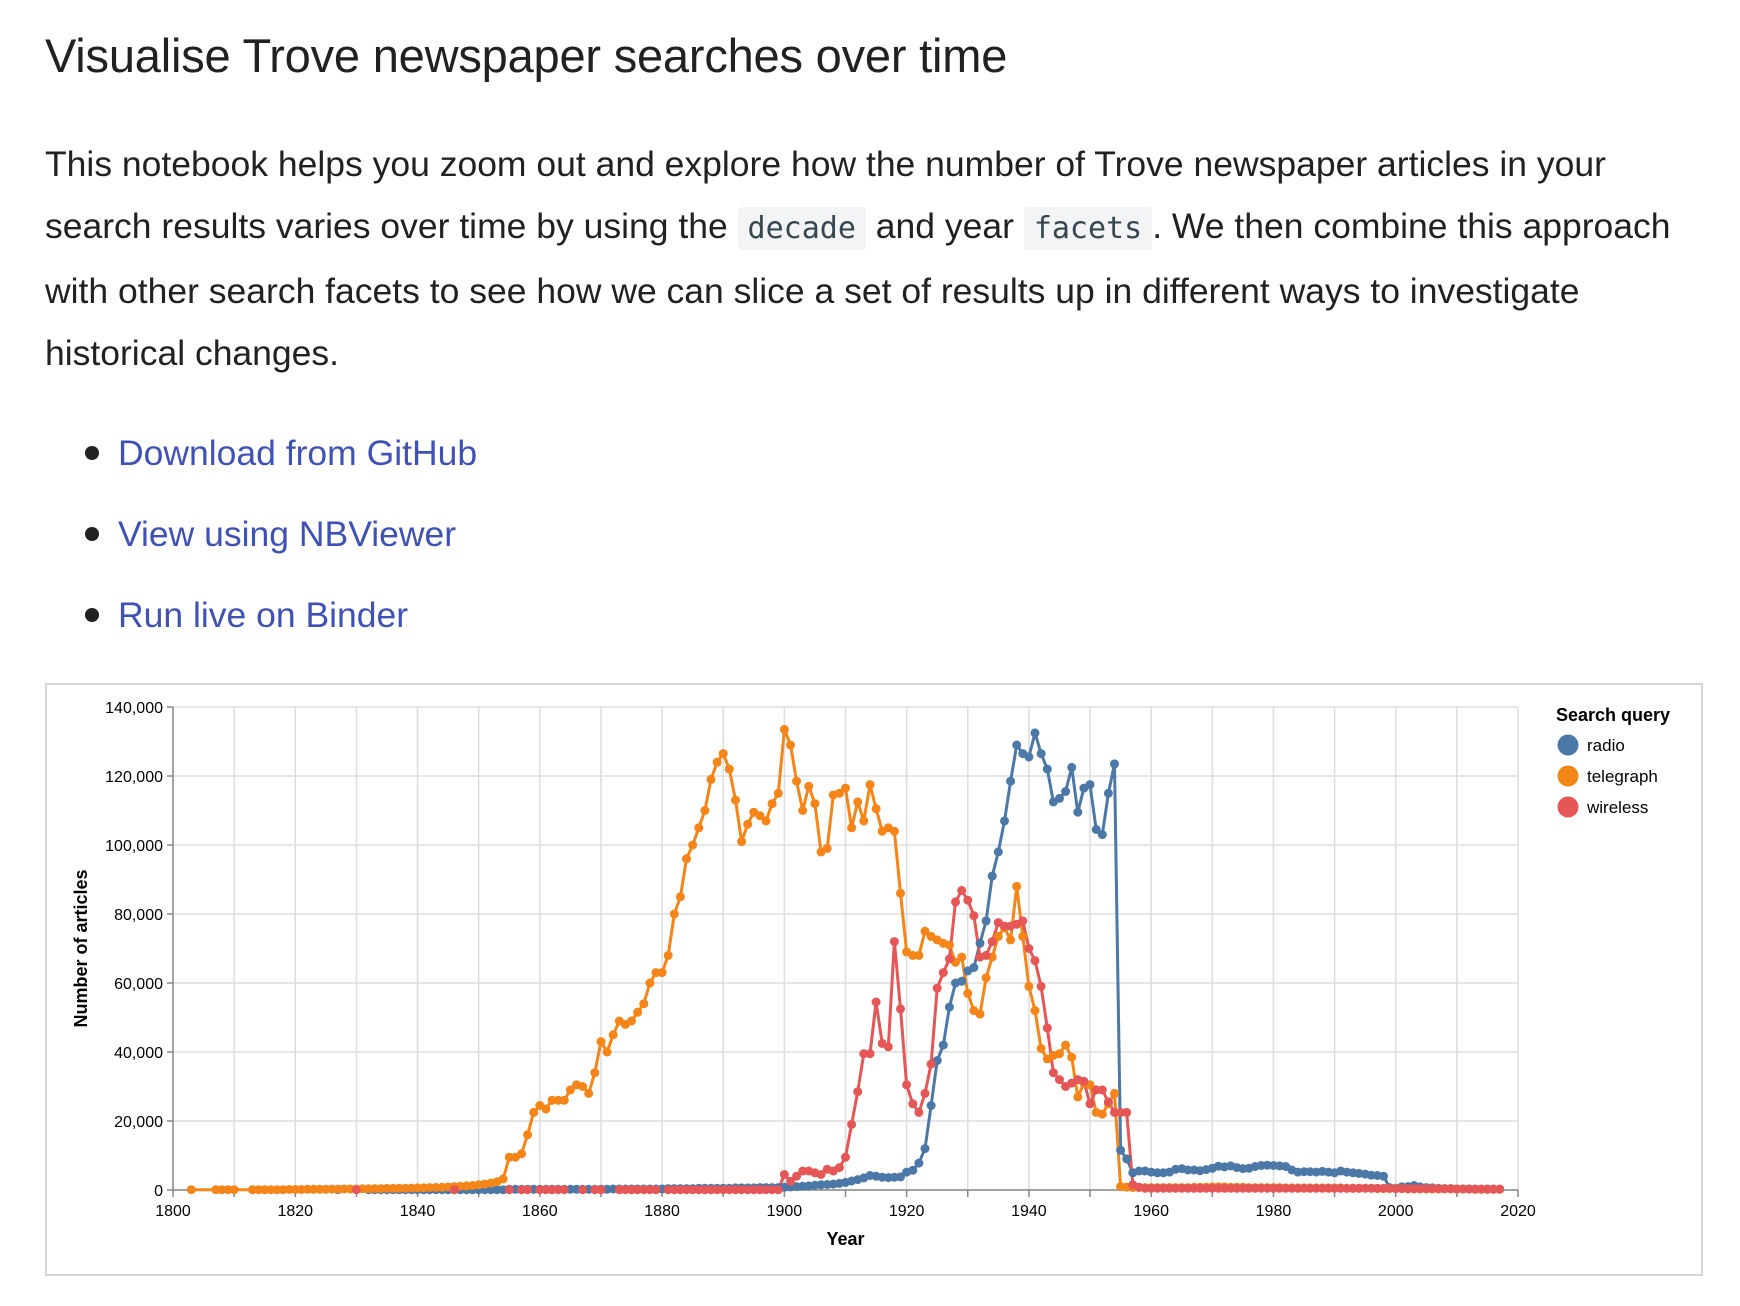 The height and width of the screenshot is (1306, 1740). What do you see at coordinates (662, 1211) in the screenshot?
I see `x-tick-label: 1880` at bounding box center [662, 1211].